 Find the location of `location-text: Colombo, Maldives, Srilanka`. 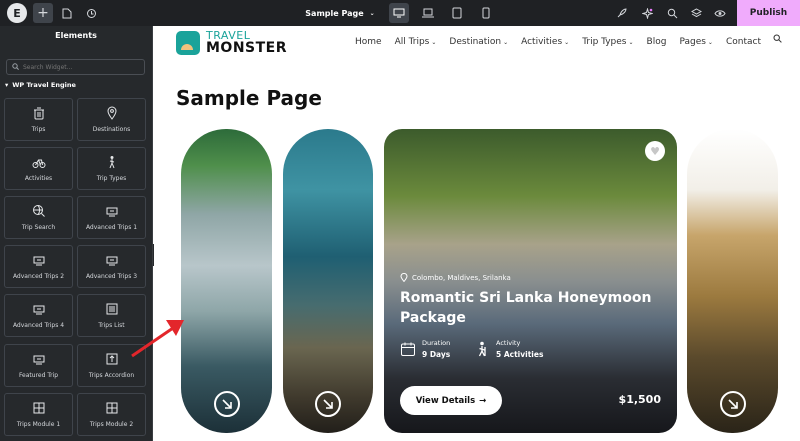

location-text: Colombo, Maldives, Srilanka is located at coordinates (461, 277).